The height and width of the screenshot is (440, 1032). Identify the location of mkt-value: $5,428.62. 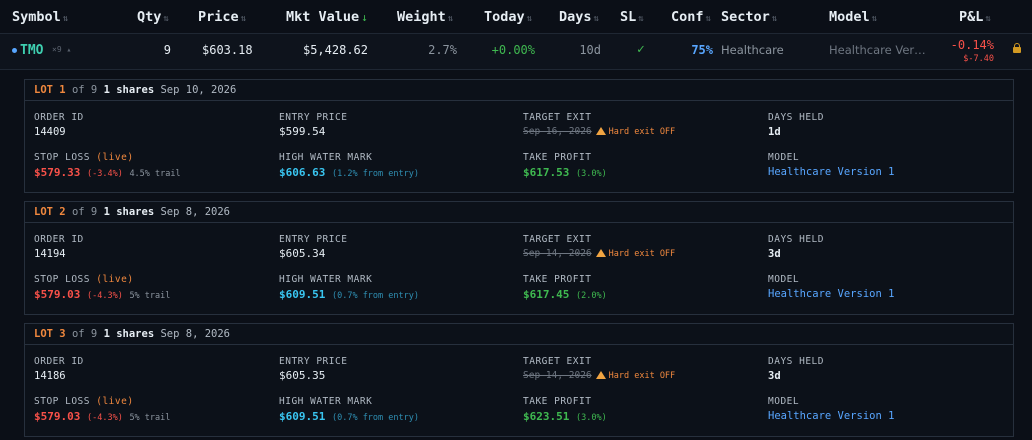
(335, 50).